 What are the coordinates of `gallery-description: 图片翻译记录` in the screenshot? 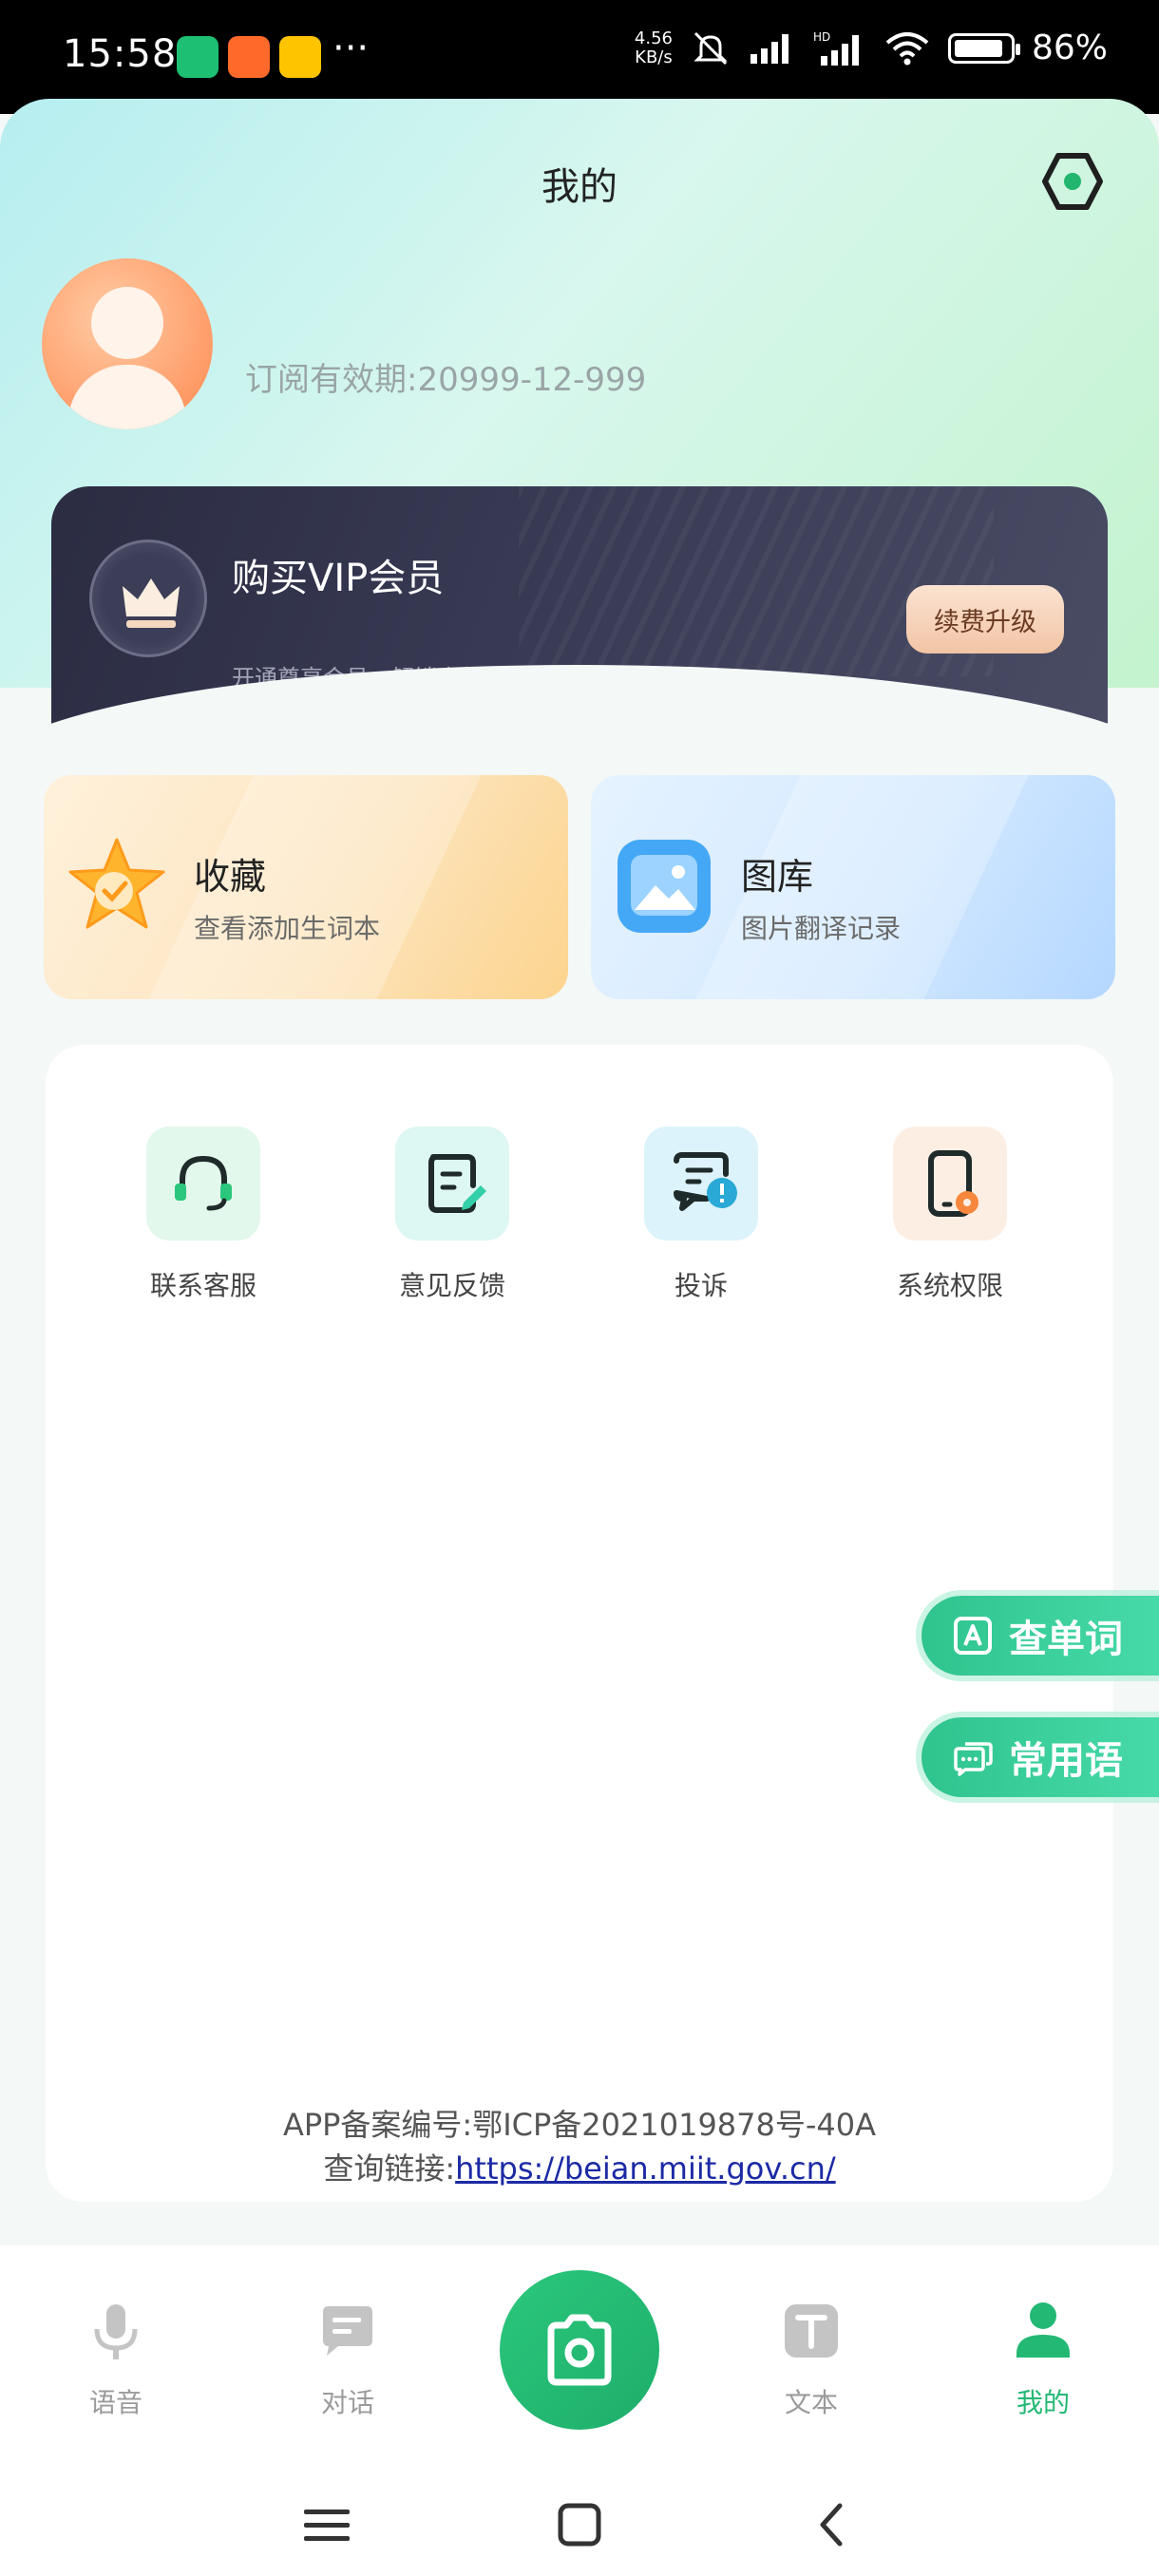 It's located at (821, 928).